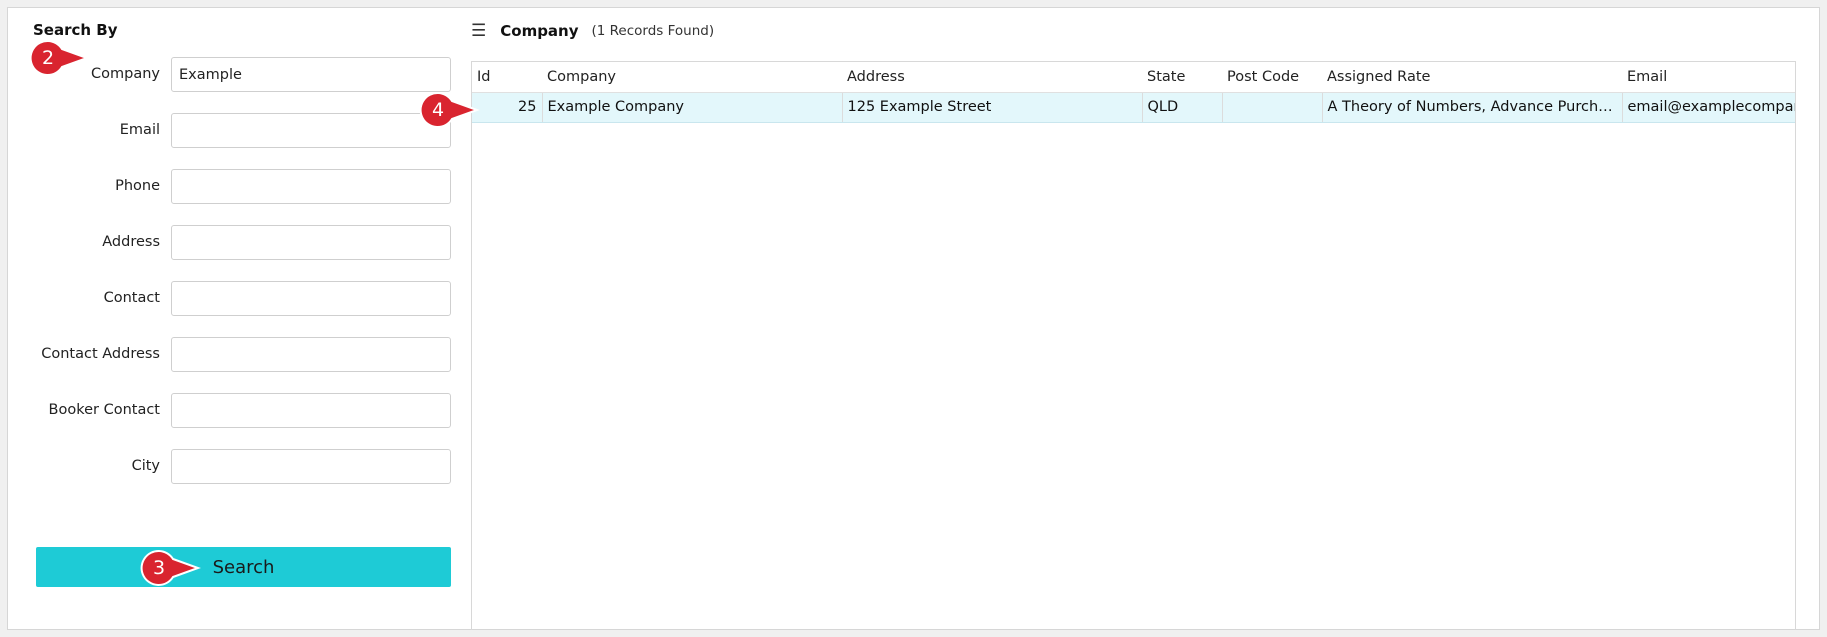 The height and width of the screenshot is (637, 1827). Describe the element at coordinates (507, 77) in the screenshot. I see `column-header-id: Id` at that location.